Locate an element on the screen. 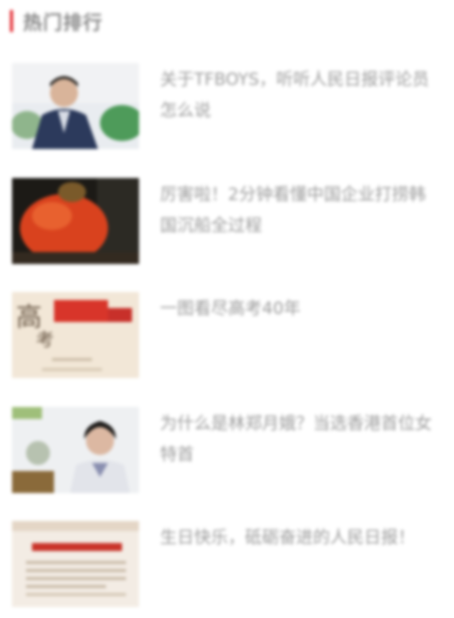 This screenshot has width=454, height=618. article-item: 为什么是林郑月娥？当选香港首位女特首 is located at coordinates (227, 450).